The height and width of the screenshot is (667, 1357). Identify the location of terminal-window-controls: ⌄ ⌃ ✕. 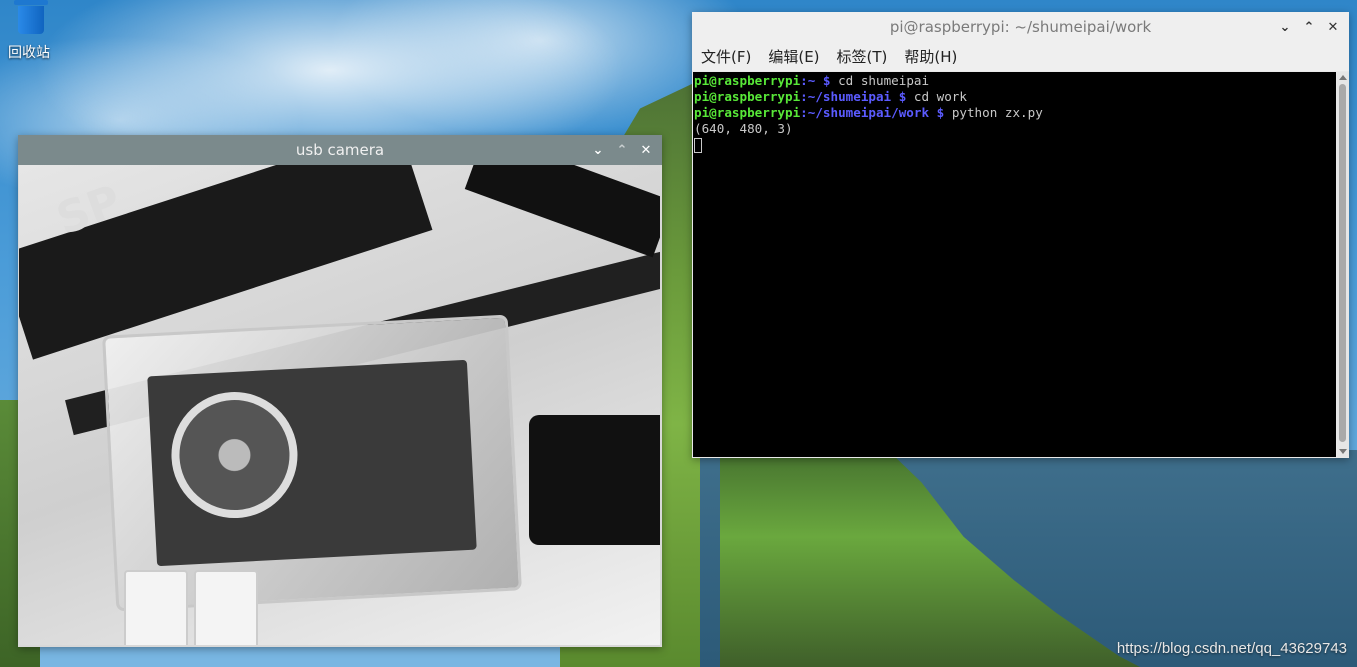
(1309, 27).